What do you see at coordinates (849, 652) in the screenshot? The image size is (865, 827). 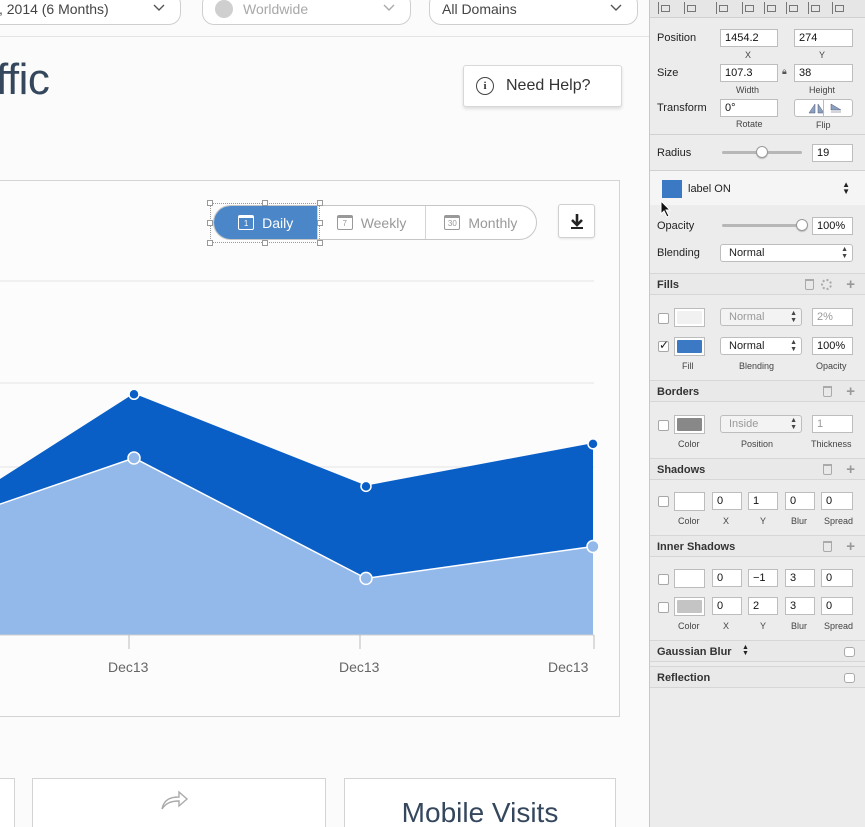 I see `gaussian-blur-toggle` at bounding box center [849, 652].